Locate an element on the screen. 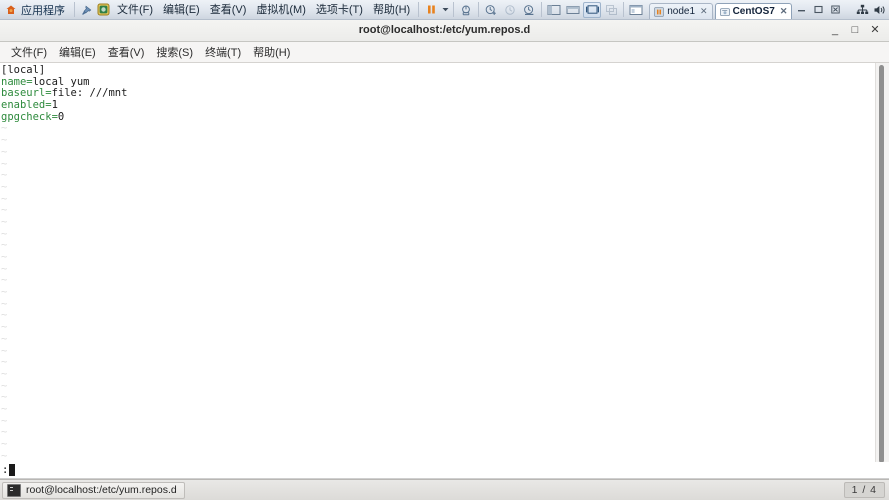 This screenshot has height=500, width=889. vim-line-4: gpgcheck=0 is located at coordinates (438, 117).